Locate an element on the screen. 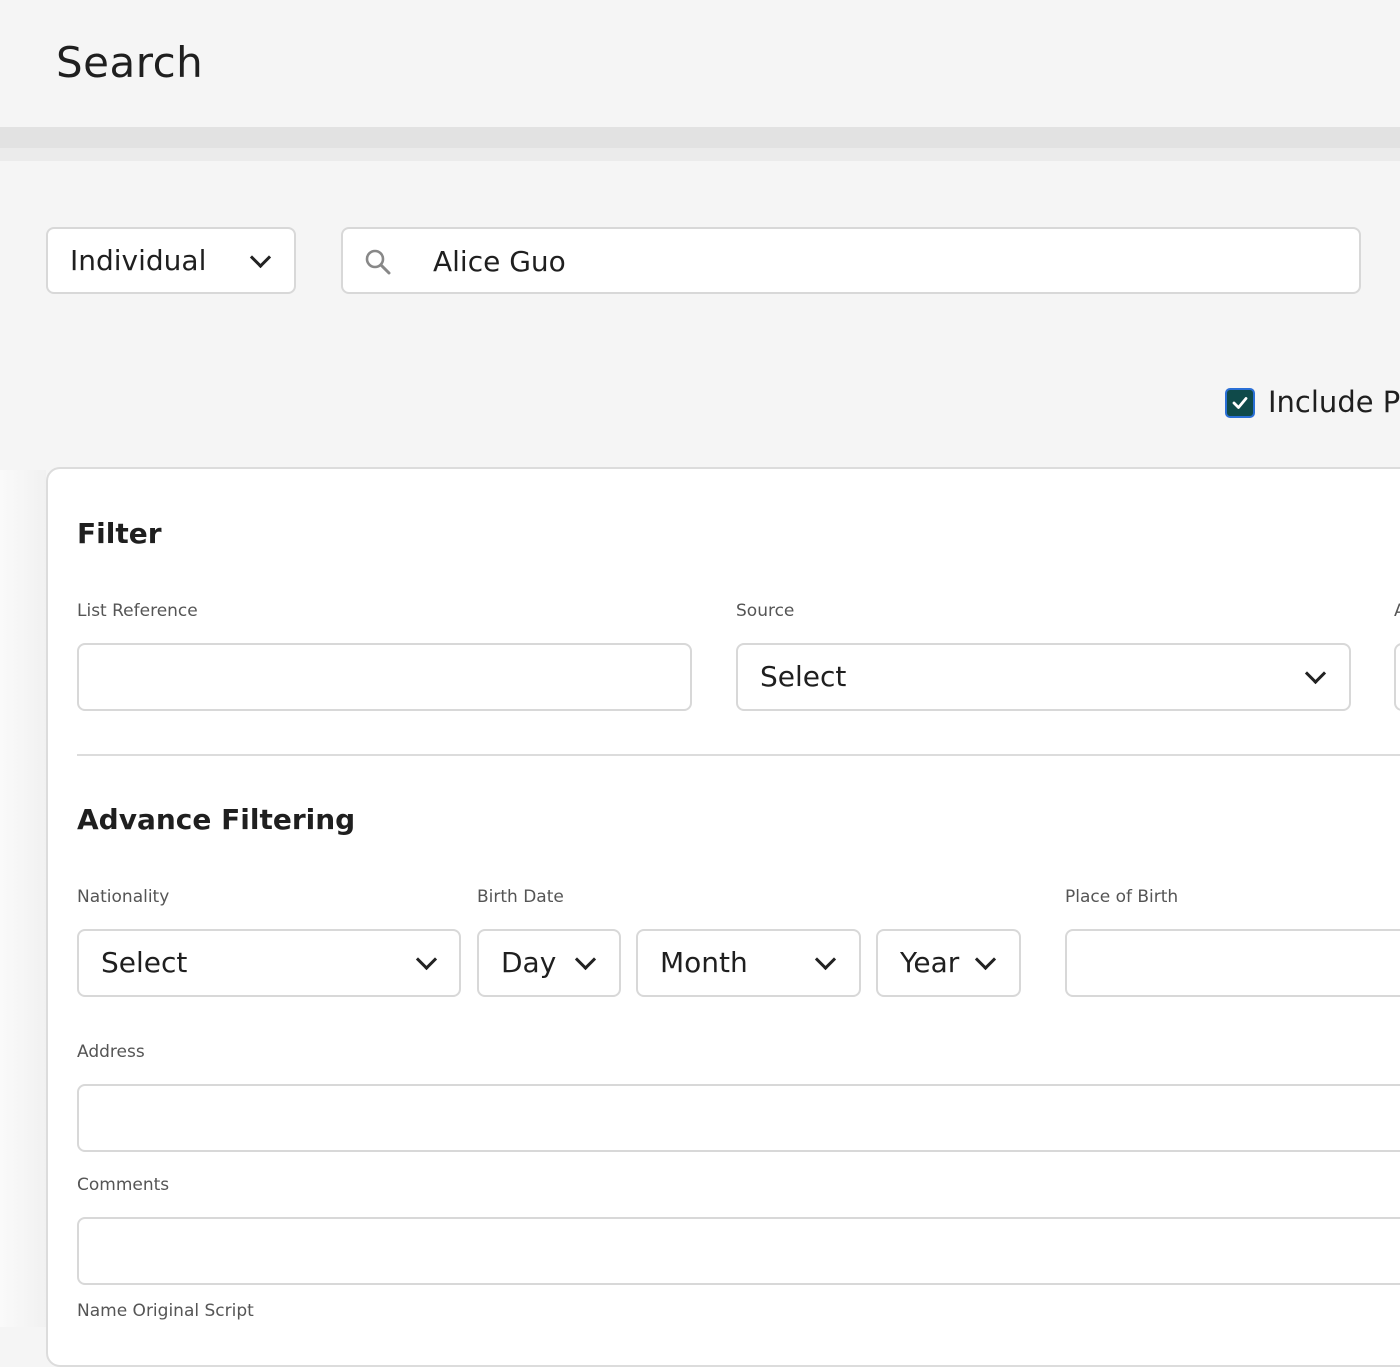 This screenshot has height=1367, width=1400. checkmark-icon is located at coordinates (1240, 403).